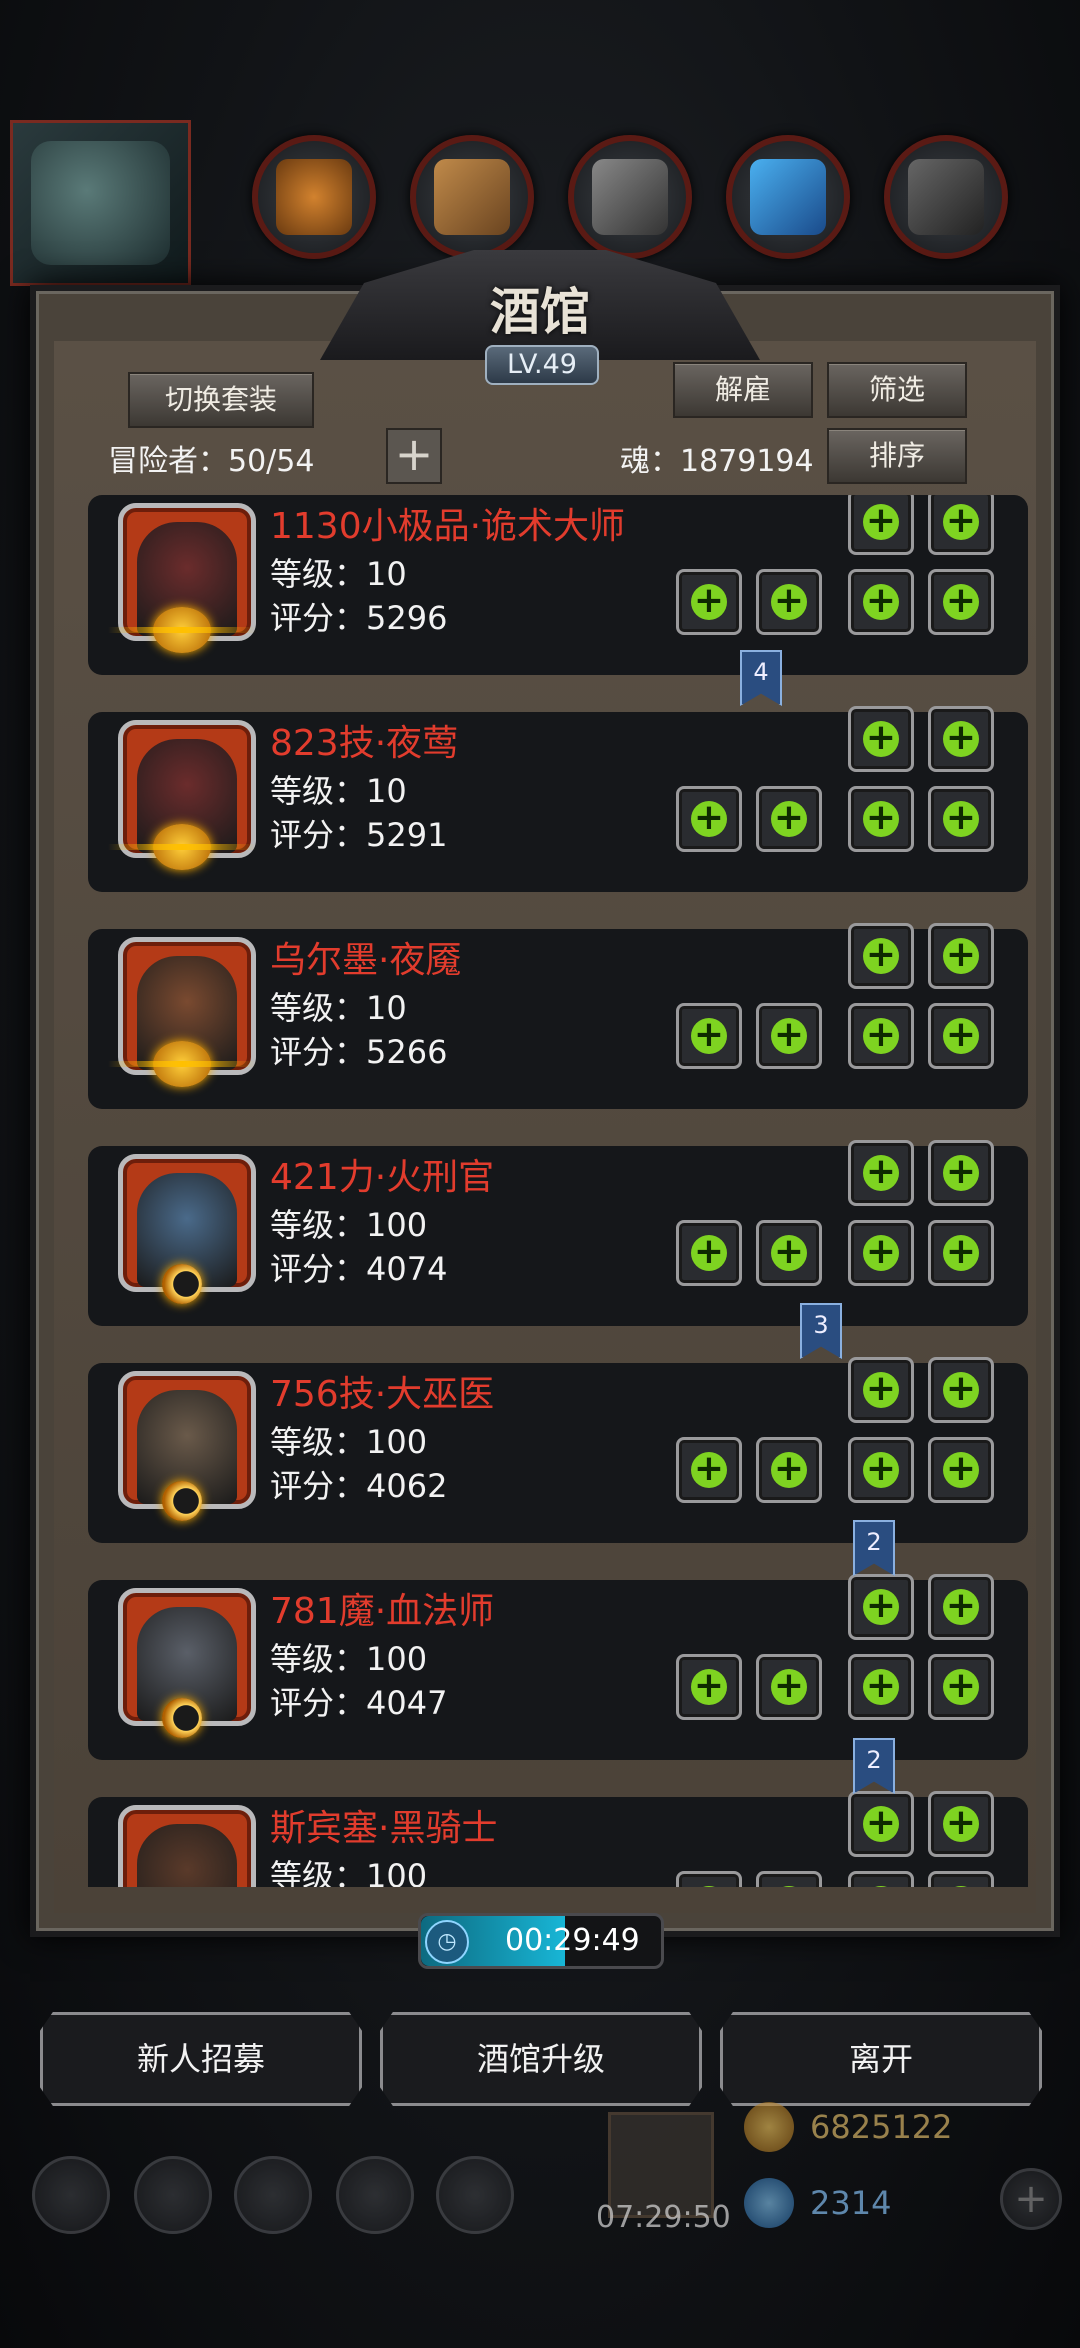  What do you see at coordinates (558, 799) in the screenshot?
I see `hero-card: 823技·夜莺 等级：10 评分：5291 + + + + + +` at bounding box center [558, 799].